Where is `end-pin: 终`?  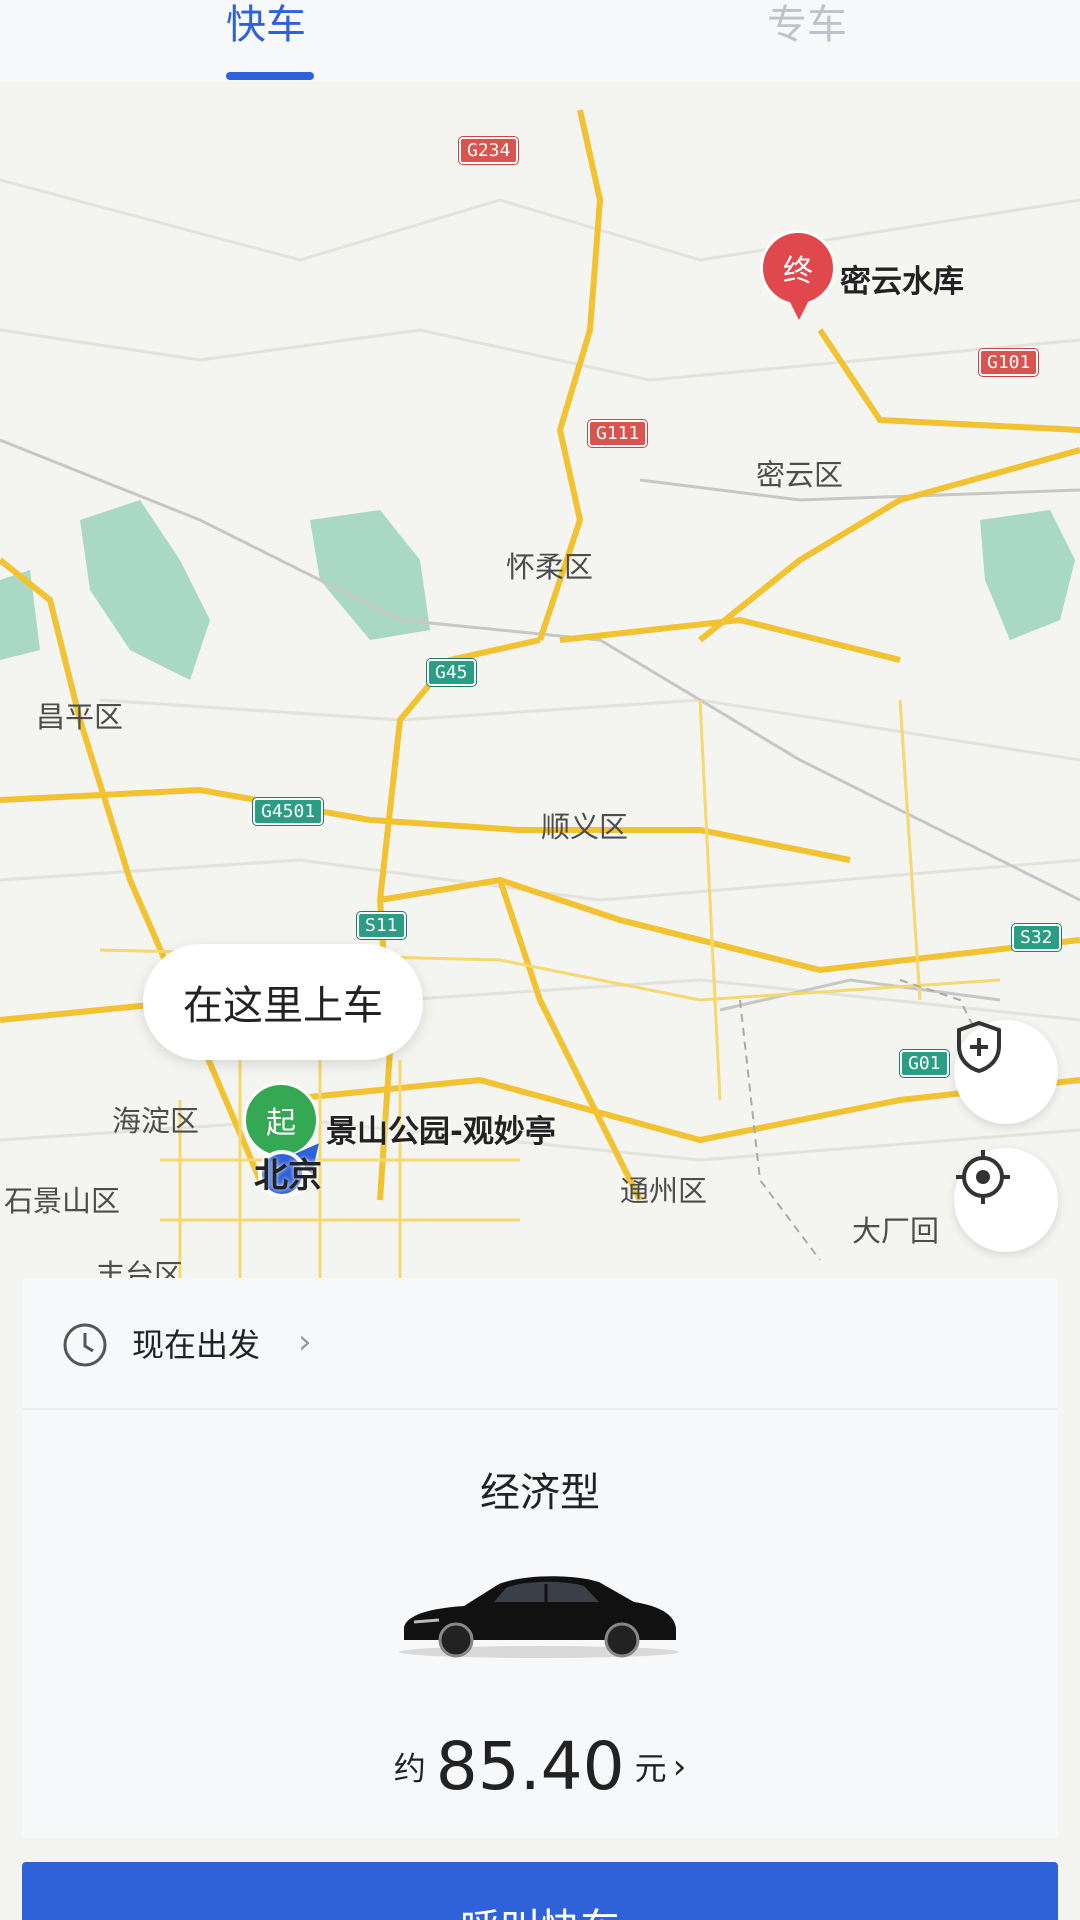
end-pin: 终 is located at coordinates (798, 268).